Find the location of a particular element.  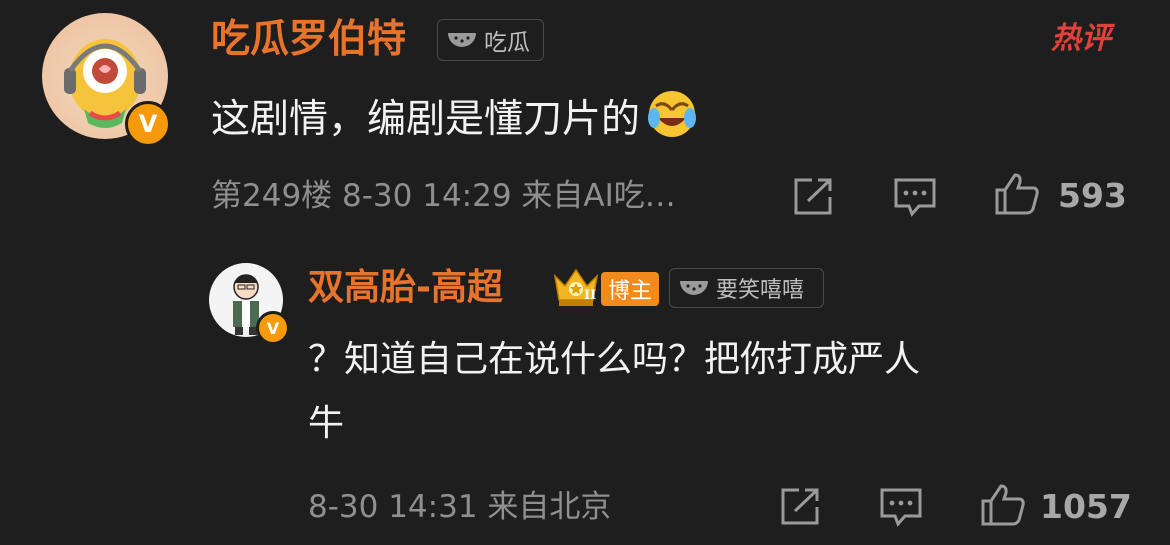

reply-verified-badge-icon: V is located at coordinates (273, 328).